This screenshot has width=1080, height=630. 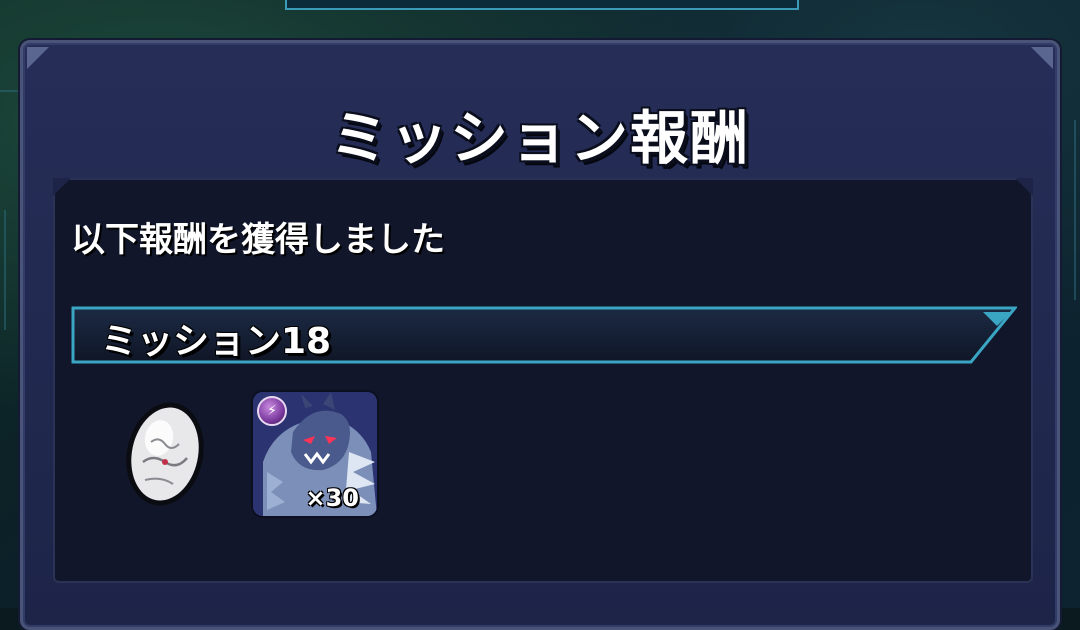 What do you see at coordinates (542, 5) in the screenshot?
I see `top-hud-bar` at bounding box center [542, 5].